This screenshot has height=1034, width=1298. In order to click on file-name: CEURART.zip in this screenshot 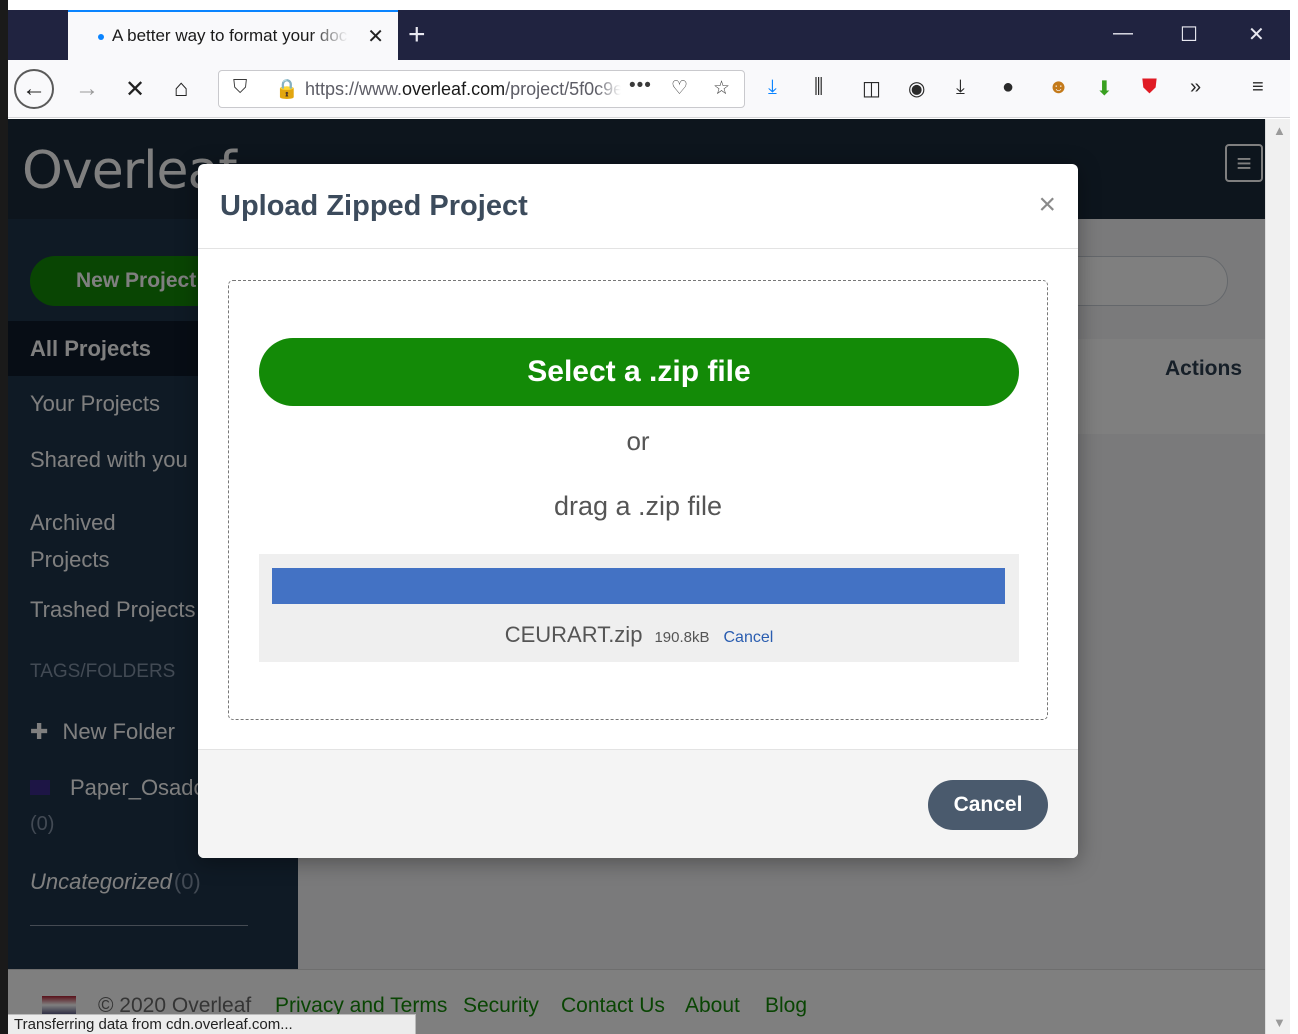, I will do `click(573, 634)`.